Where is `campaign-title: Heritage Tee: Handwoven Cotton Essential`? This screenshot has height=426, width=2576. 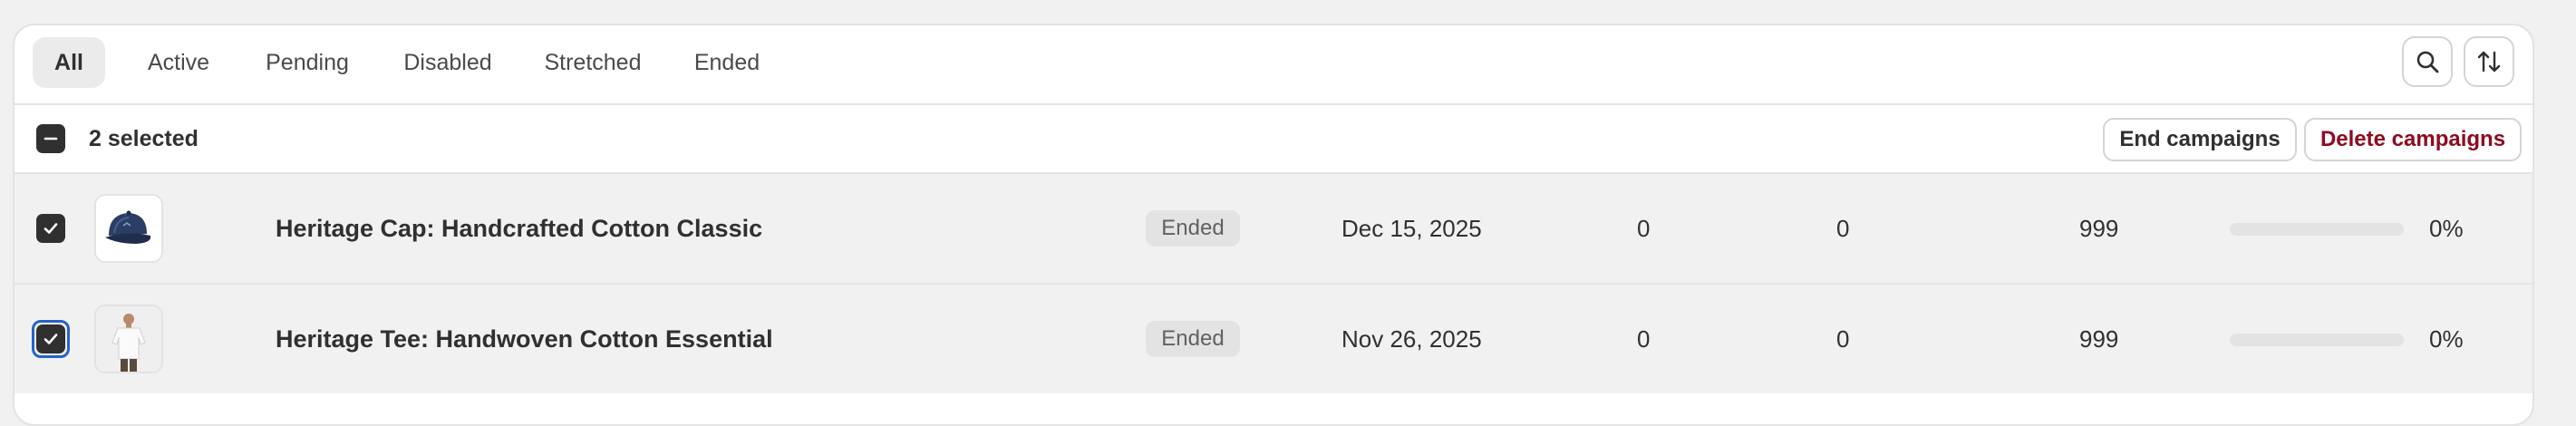 campaign-title: Heritage Tee: Handwoven Cotton Essential is located at coordinates (524, 339).